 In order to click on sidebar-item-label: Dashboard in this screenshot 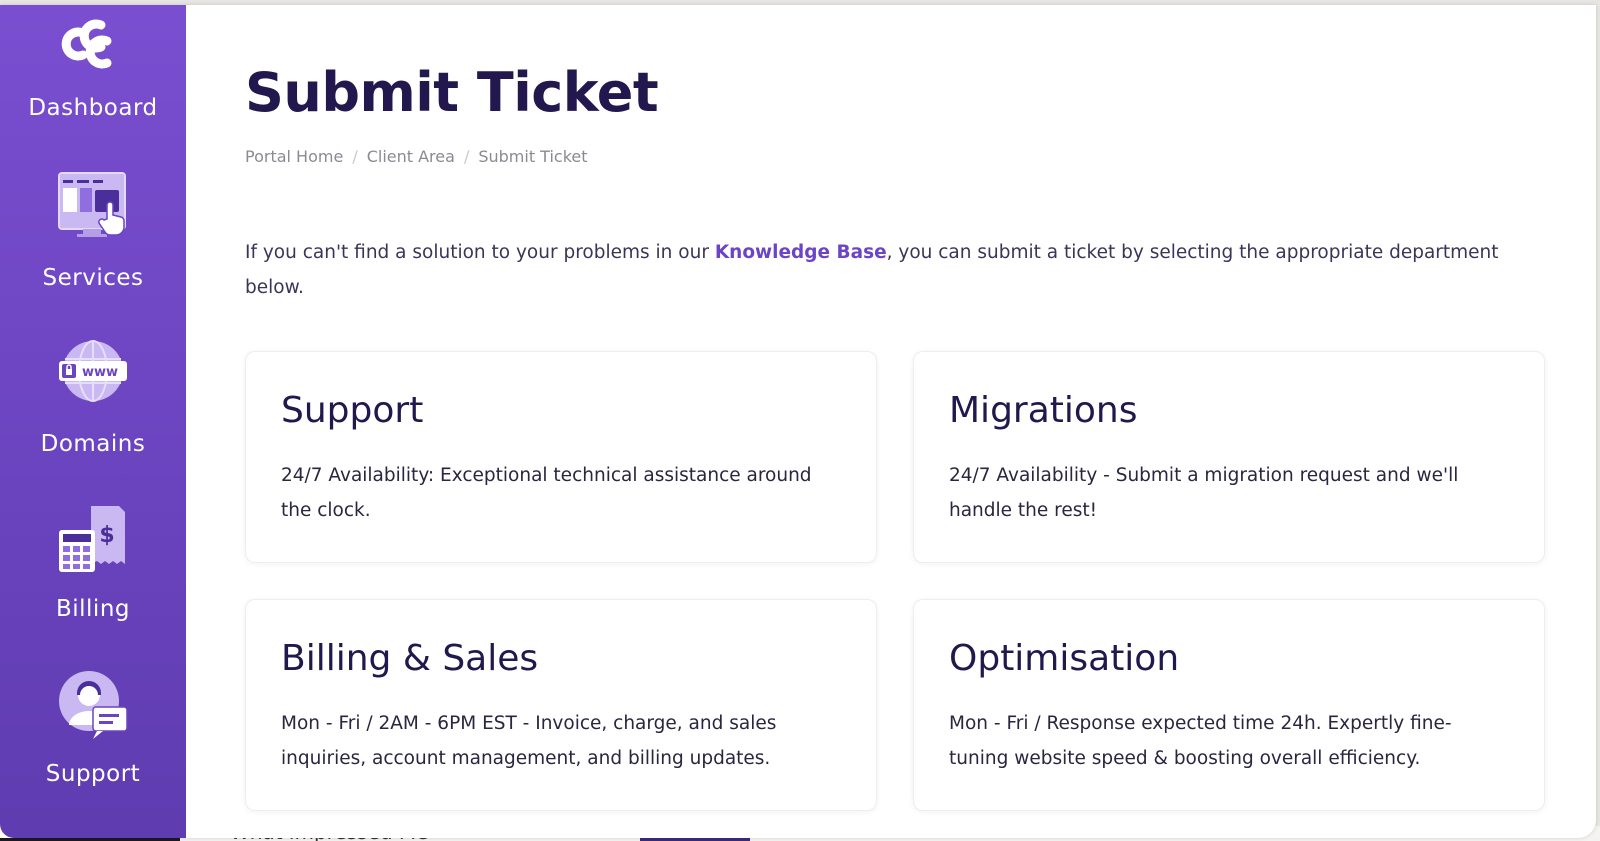, I will do `click(93, 108)`.